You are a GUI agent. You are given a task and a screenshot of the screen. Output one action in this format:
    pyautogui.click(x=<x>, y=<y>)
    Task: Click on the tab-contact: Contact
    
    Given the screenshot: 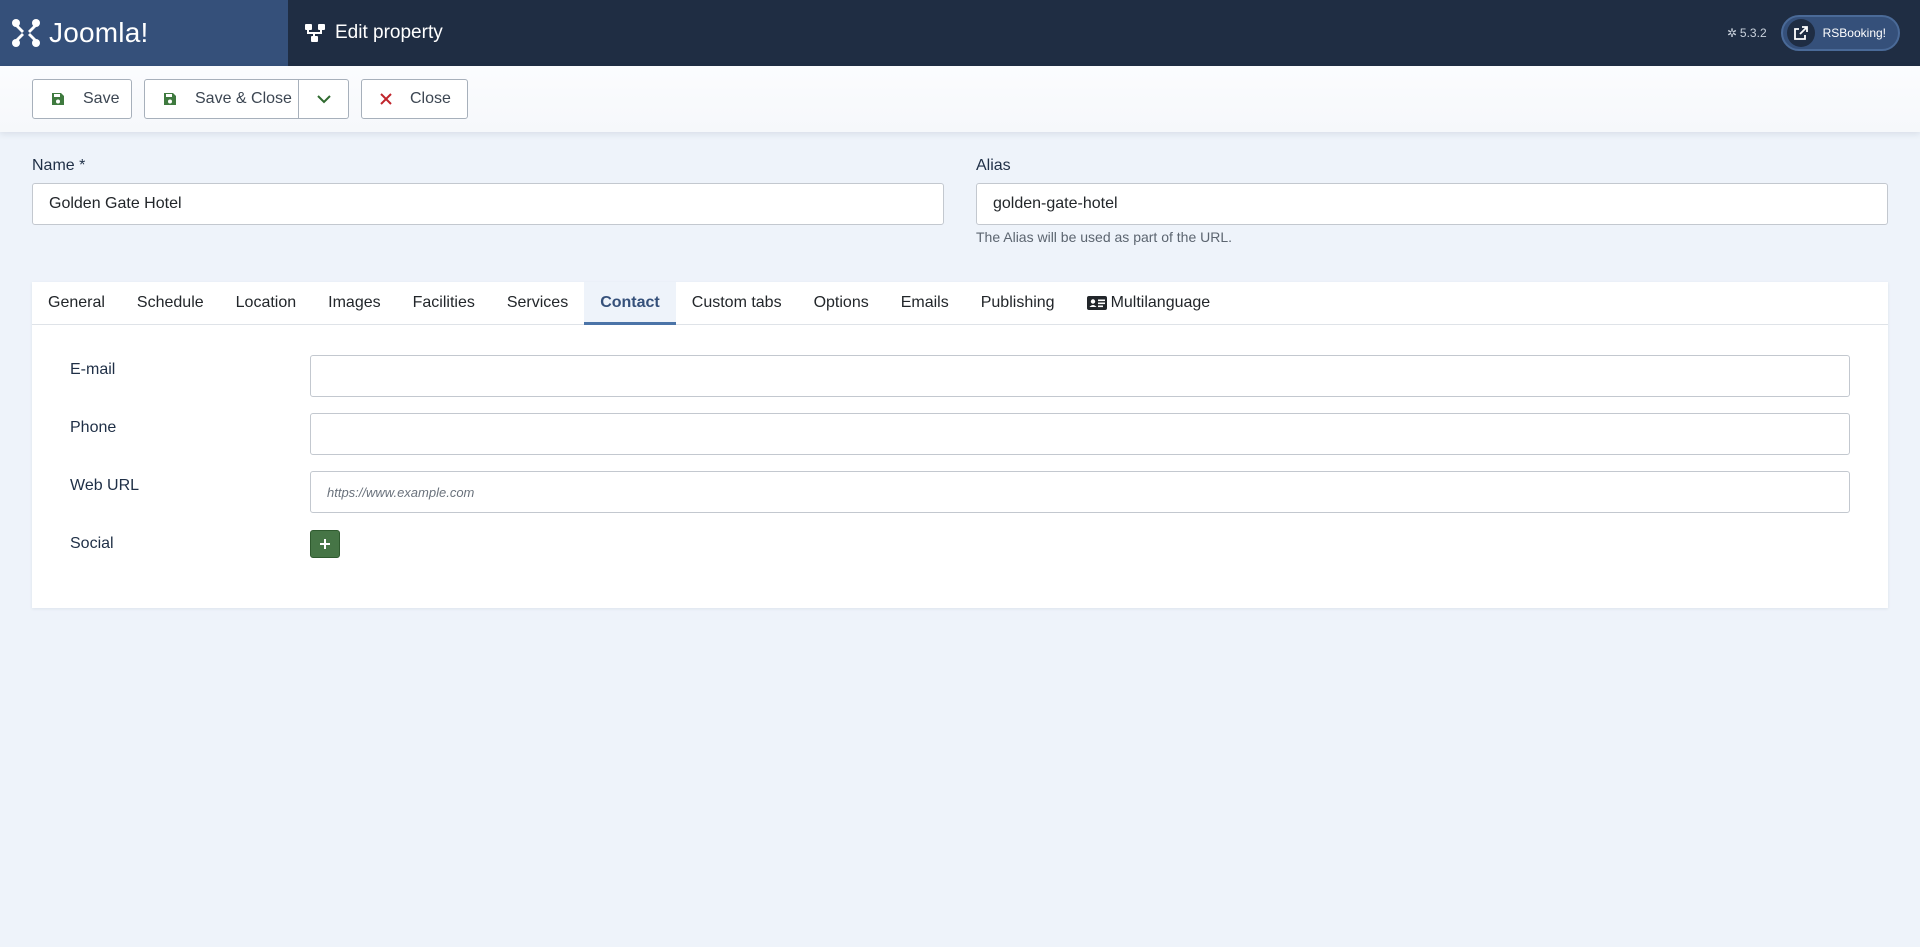 What is the action you would take?
    pyautogui.click(x=630, y=303)
    